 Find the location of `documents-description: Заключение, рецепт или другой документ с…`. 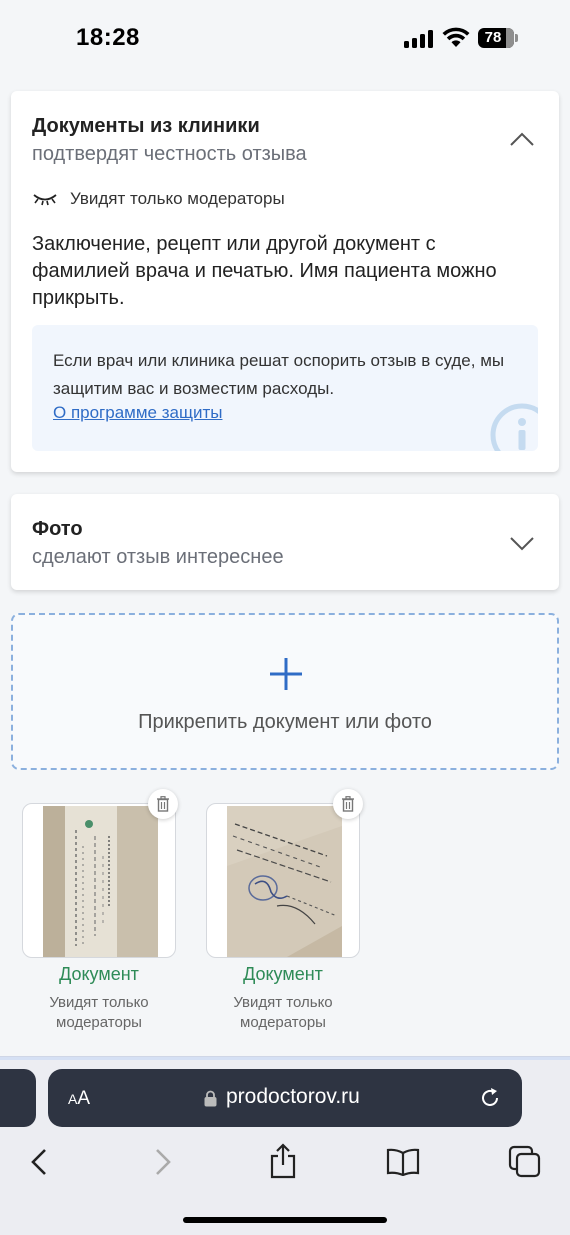

documents-description: Заключение, рецепт или другой документ с… is located at coordinates (264, 271).